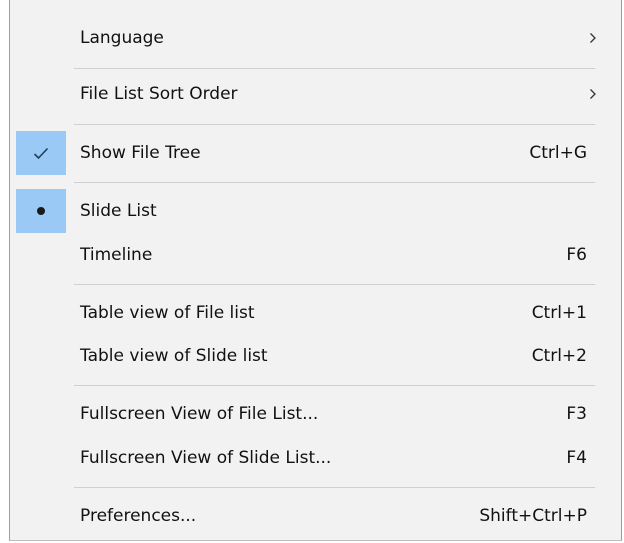 Image resolution: width=624 pixels, height=543 pixels. I want to click on menu-item-label: Slide List, so click(118, 211).